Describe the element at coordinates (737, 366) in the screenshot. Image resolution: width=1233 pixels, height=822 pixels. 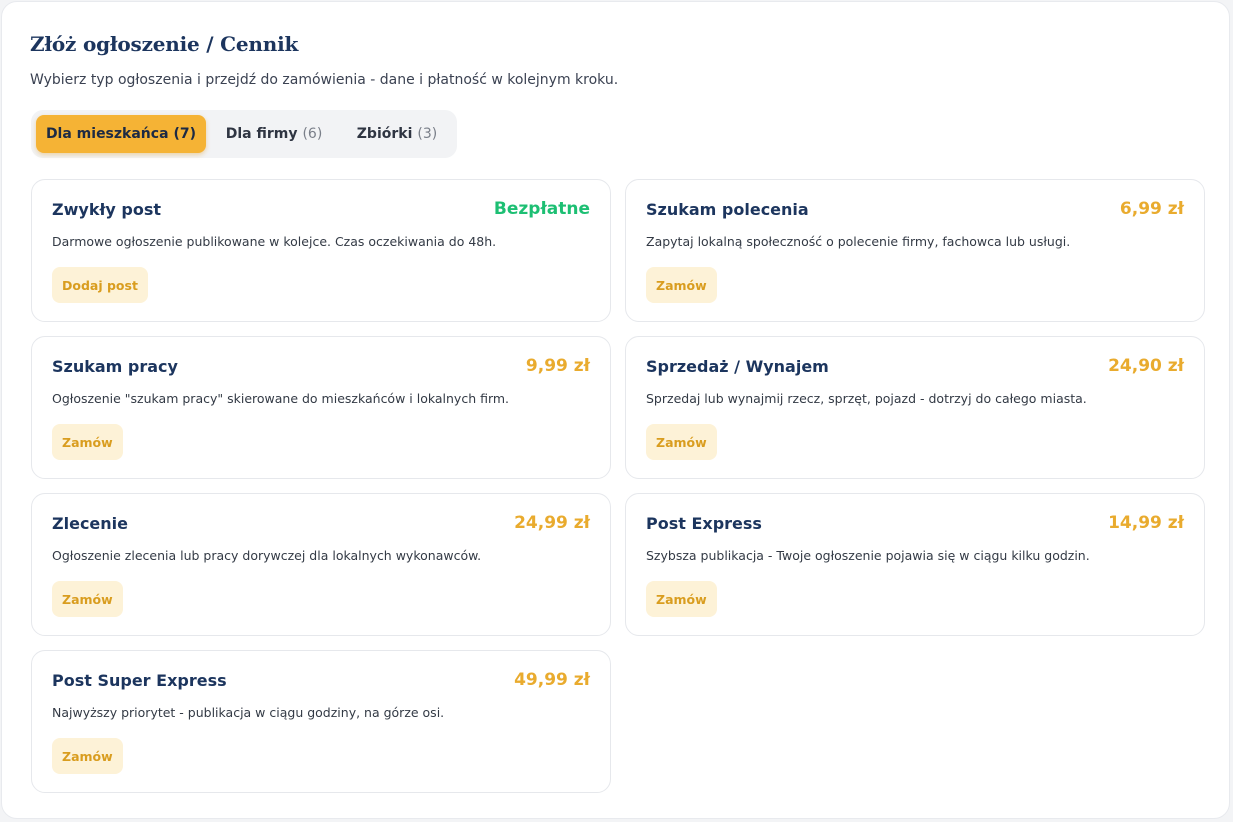
I see `card-title: Sprzedaż / Wynajem` at that location.